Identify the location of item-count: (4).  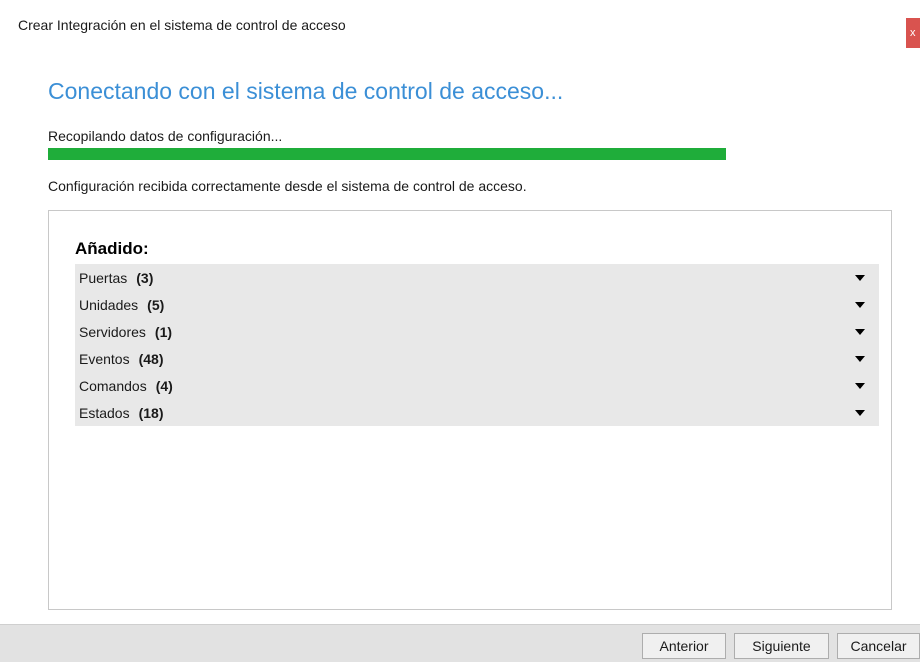
(164, 385).